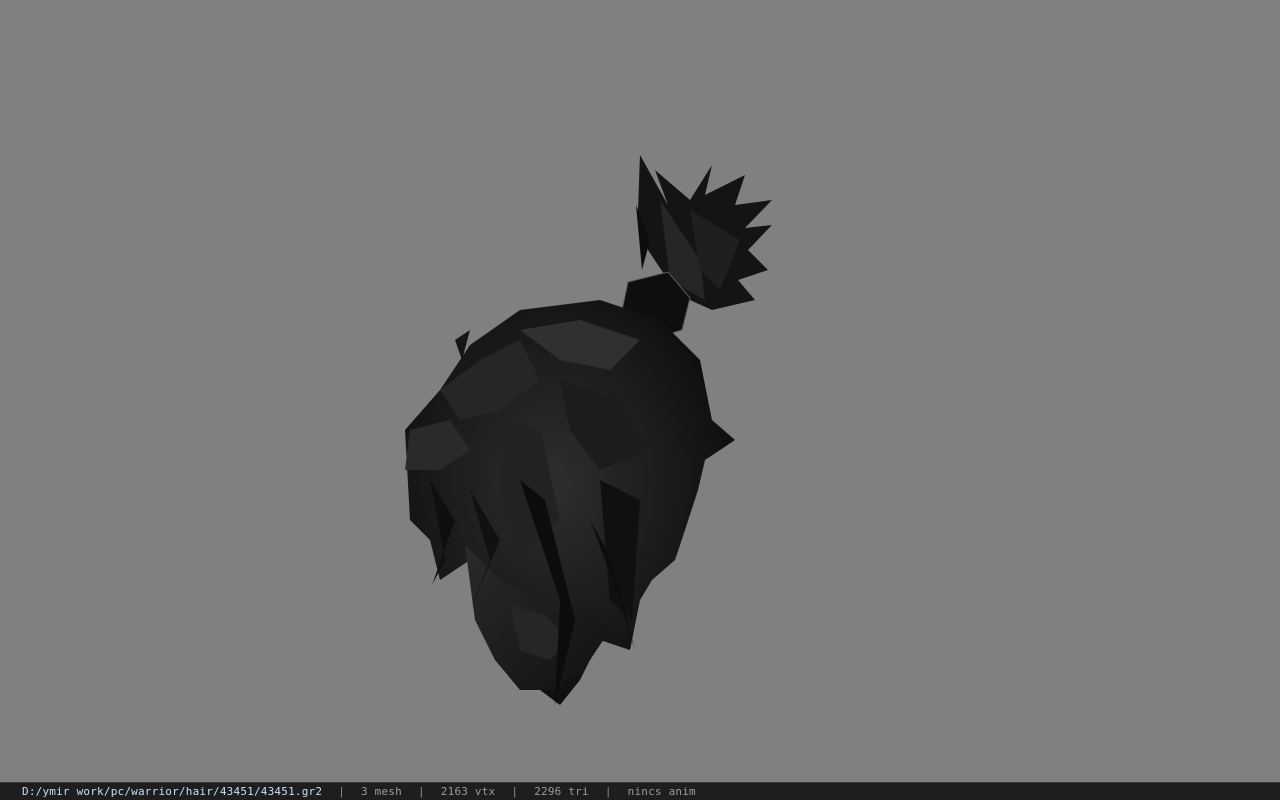  Describe the element at coordinates (661, 791) in the screenshot. I see `animation-status: nincs anim` at that location.